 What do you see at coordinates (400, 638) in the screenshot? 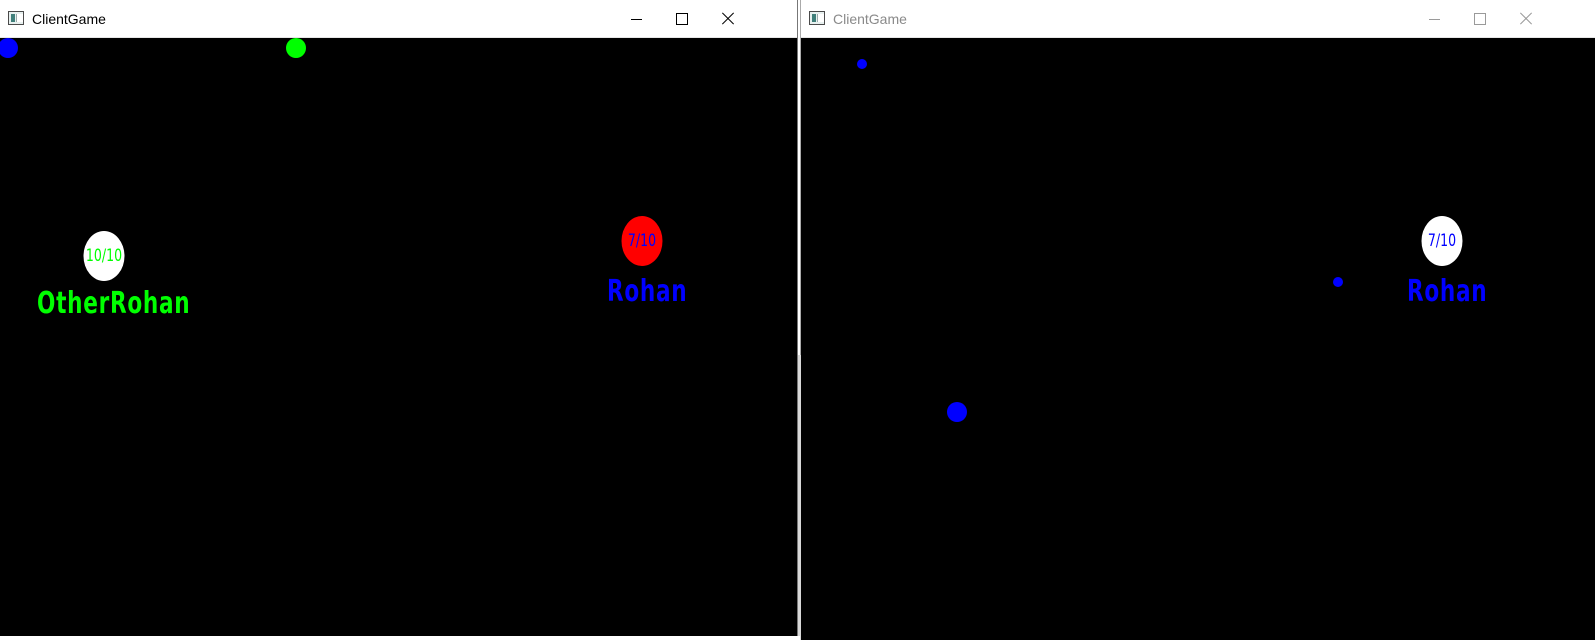
I see `bottom-edge` at bounding box center [400, 638].